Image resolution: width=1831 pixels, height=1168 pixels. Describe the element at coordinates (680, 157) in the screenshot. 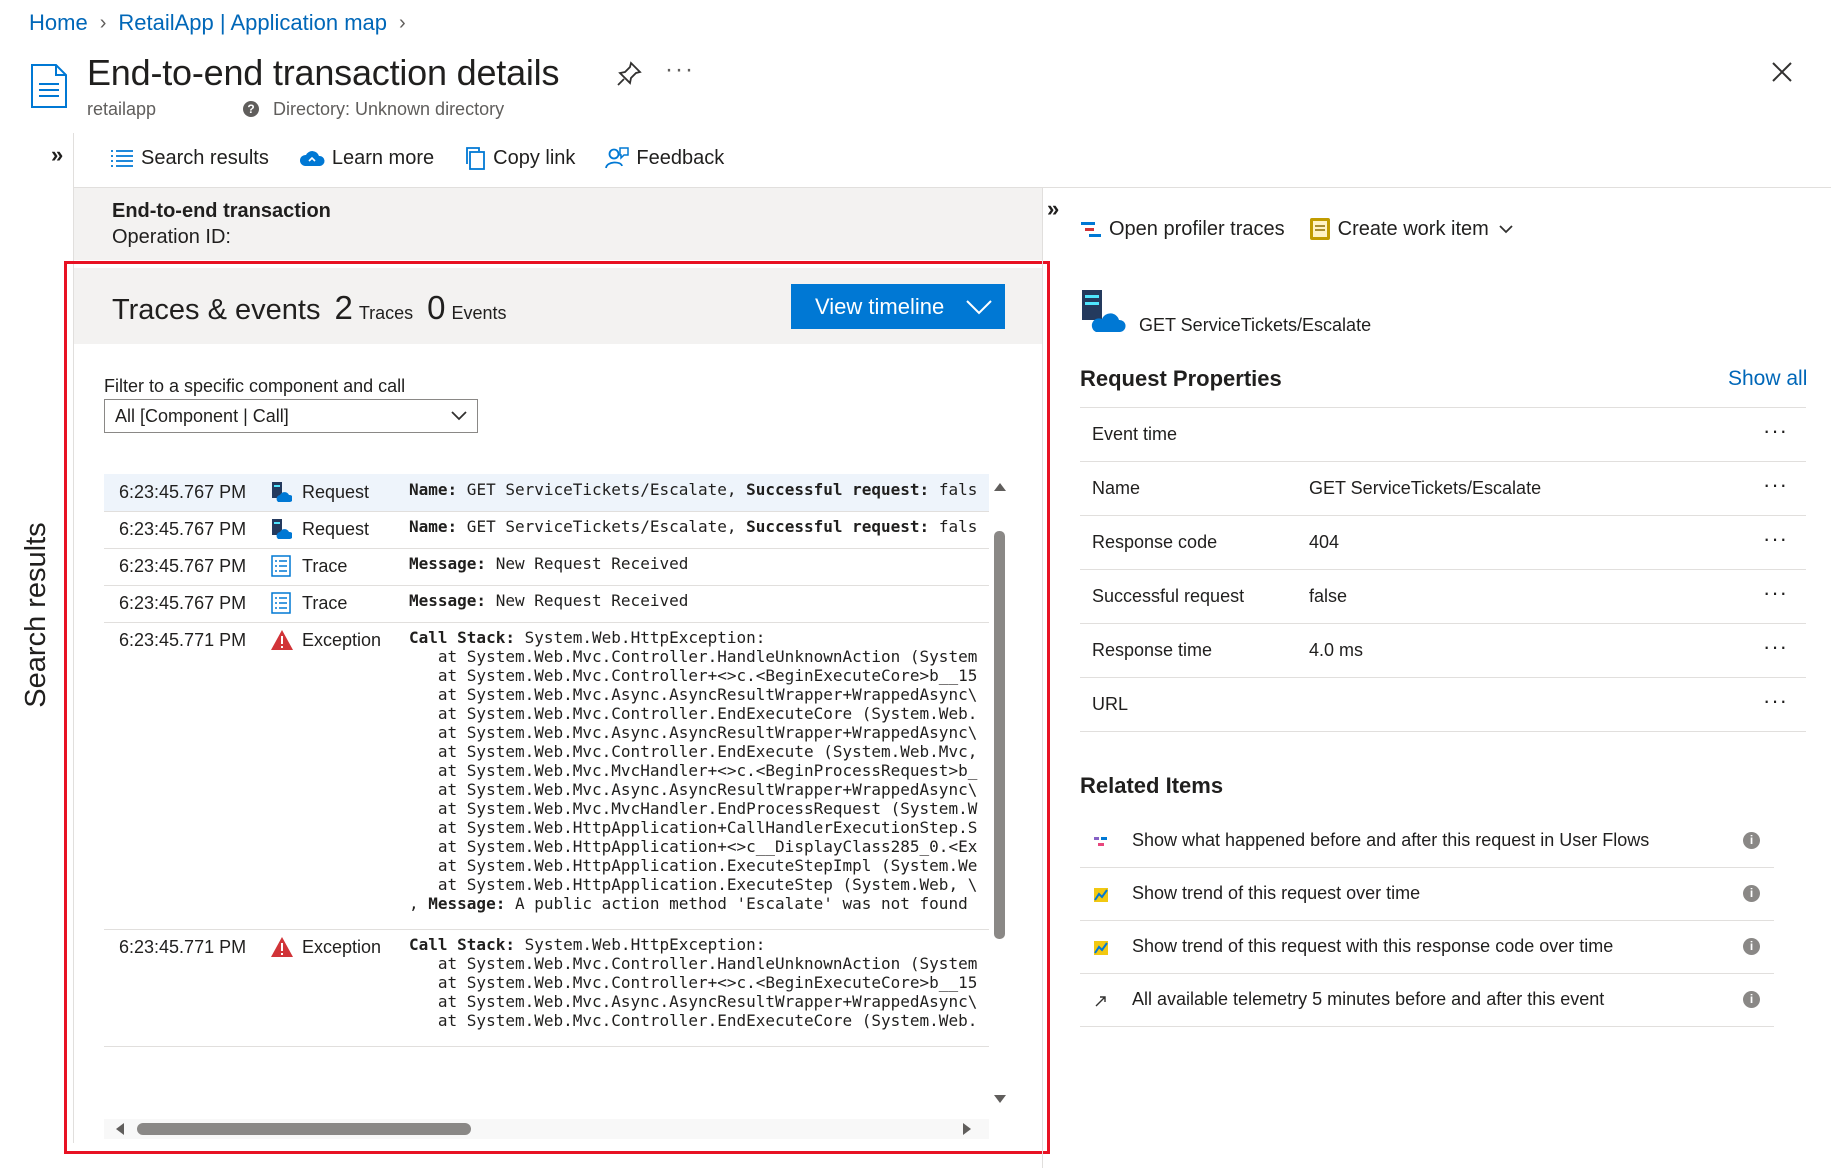

I see `feedback-label: Feedback` at that location.